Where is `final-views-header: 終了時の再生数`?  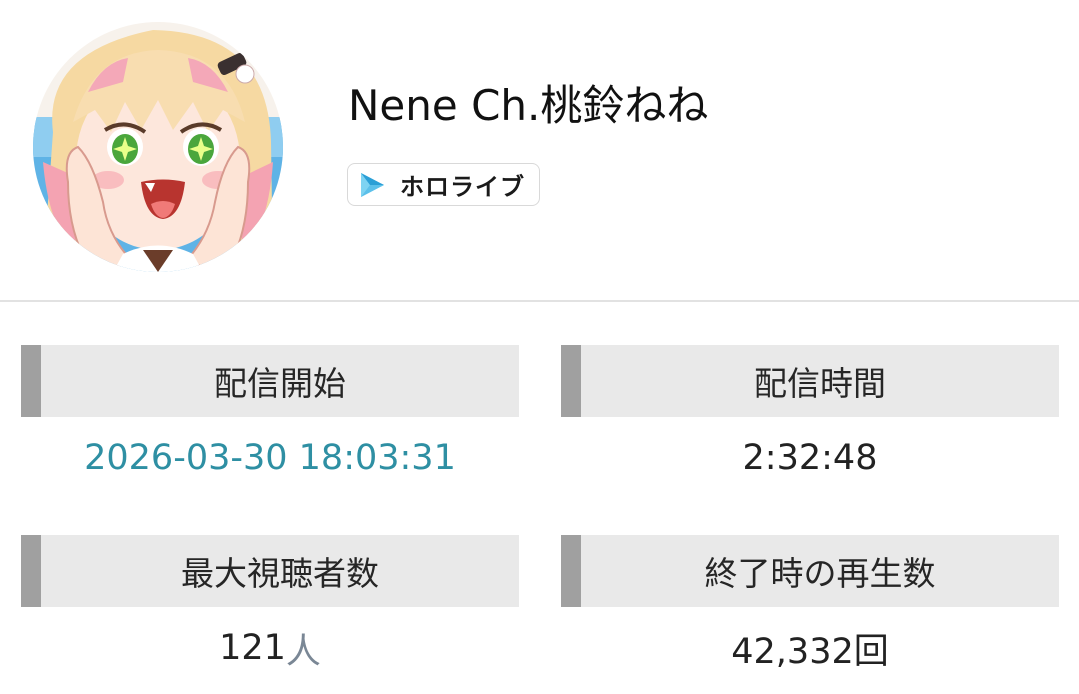 final-views-header: 終了時の再生数 is located at coordinates (810, 571).